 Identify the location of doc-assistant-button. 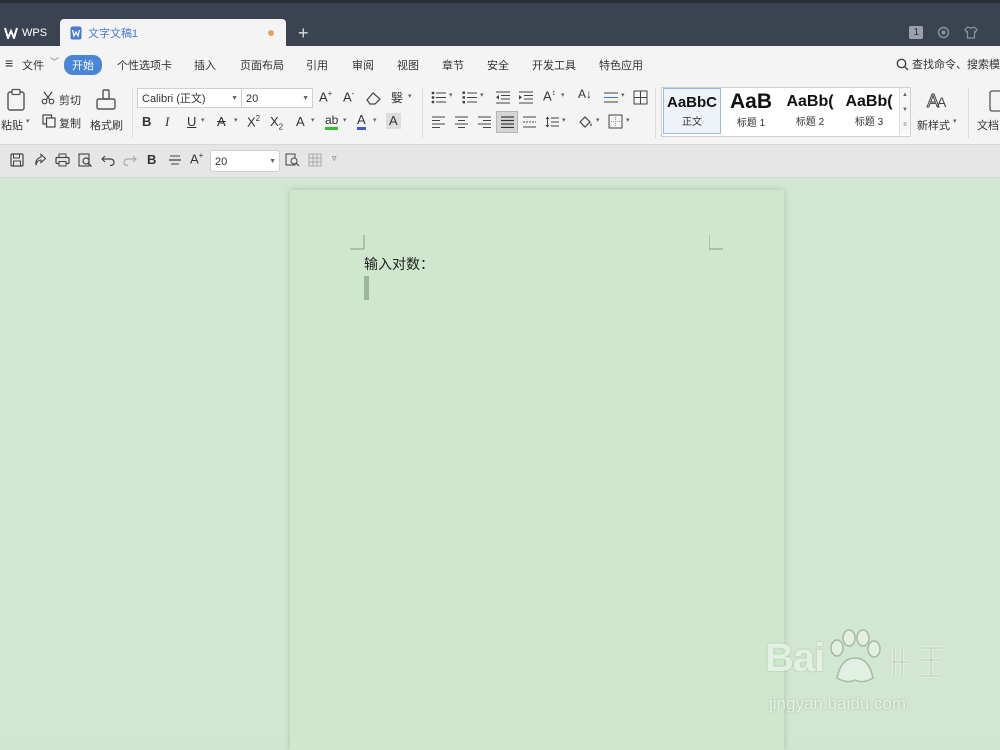
(994, 101).